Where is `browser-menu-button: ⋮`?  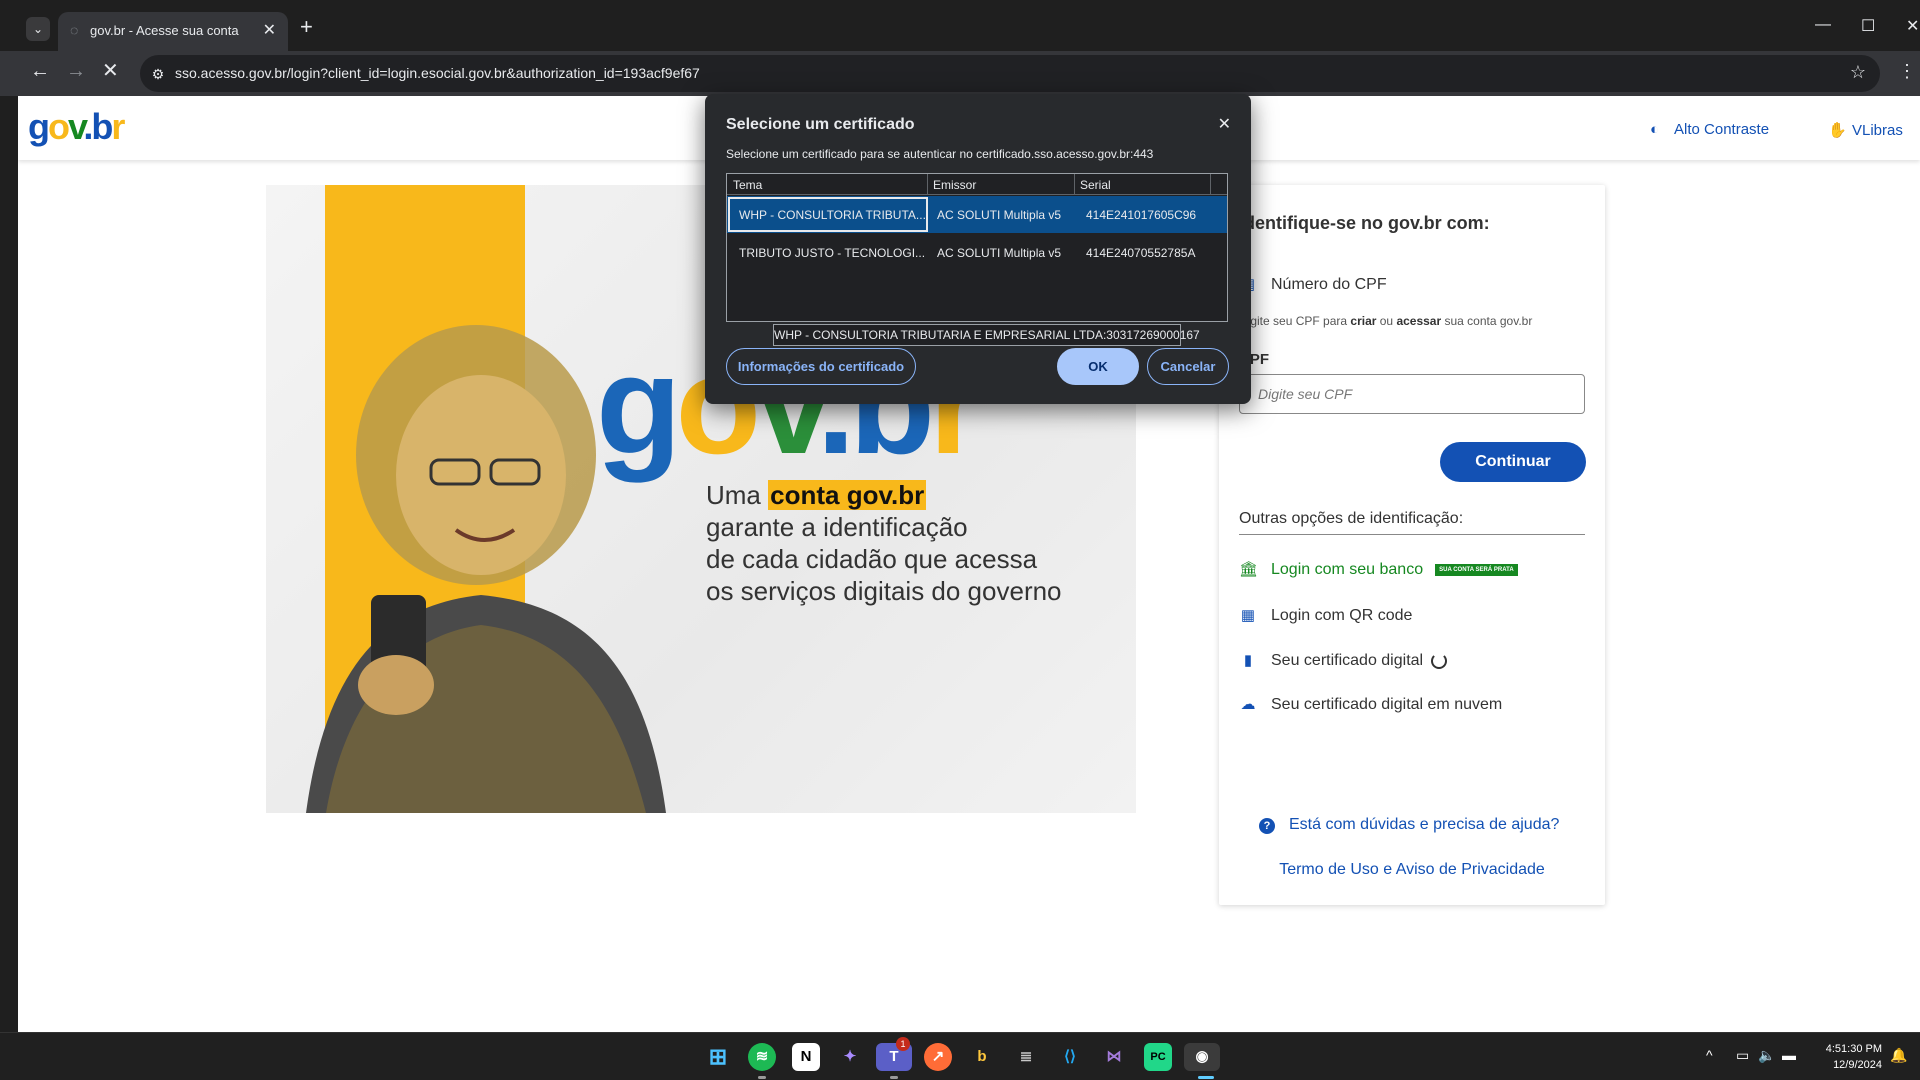 browser-menu-button: ⋮ is located at coordinates (1907, 71).